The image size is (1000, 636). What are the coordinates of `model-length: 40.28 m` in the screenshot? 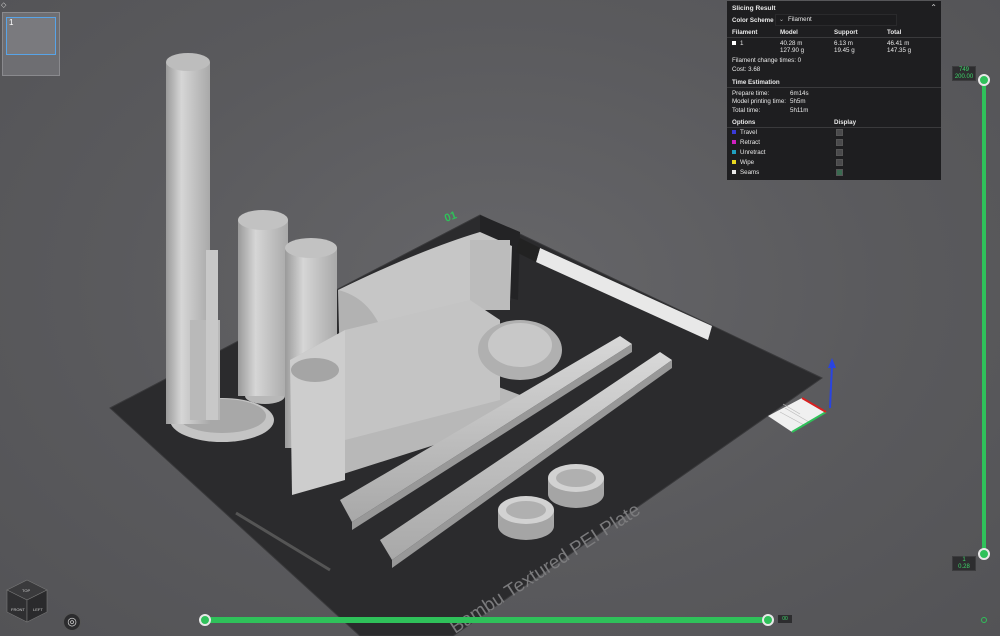 It's located at (791, 43).